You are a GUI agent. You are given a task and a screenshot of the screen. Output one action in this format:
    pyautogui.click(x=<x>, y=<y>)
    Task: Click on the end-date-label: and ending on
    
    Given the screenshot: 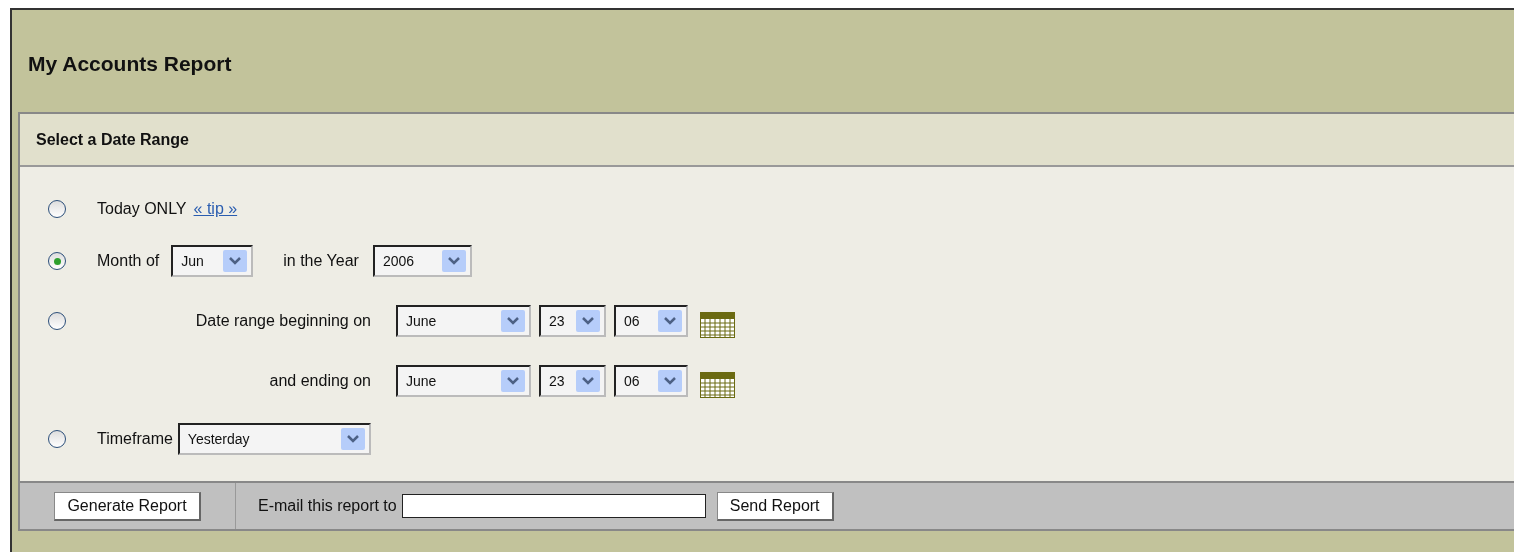 What is the action you would take?
    pyautogui.click(x=319, y=381)
    